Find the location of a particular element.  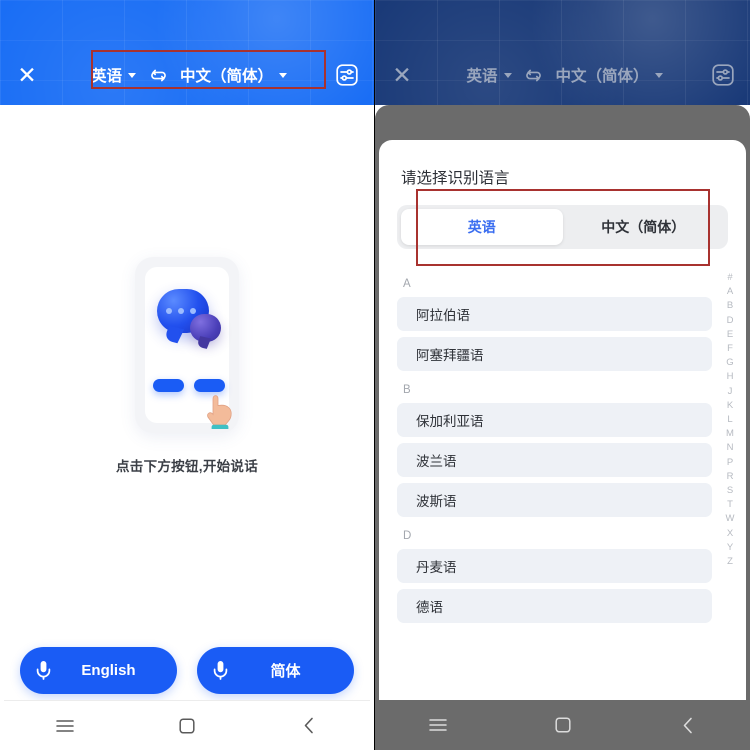

alpha-index-letter: Y is located at coordinates (730, 547).